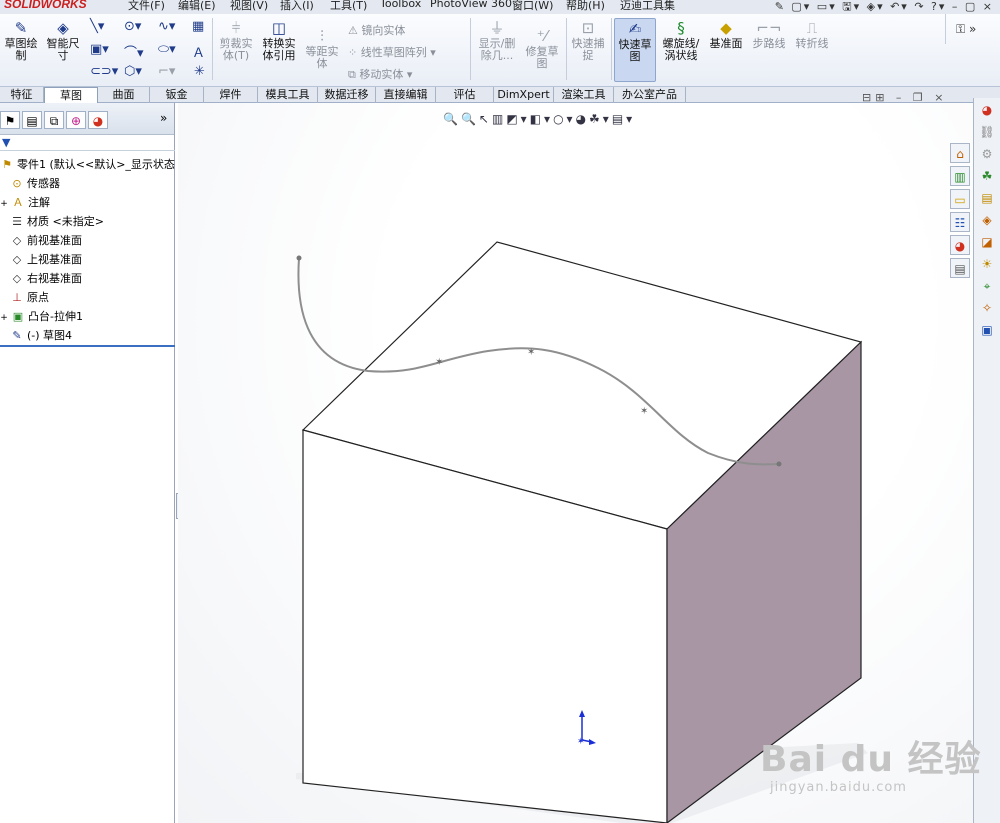 This screenshot has height=823, width=1000. I want to click on quick-access-icons: ✎ ▢▾ ▭▾ 🖫▾ ◈▾ ↶▾ ↷ ?▾ – ▢ ×, so click(884, 7).